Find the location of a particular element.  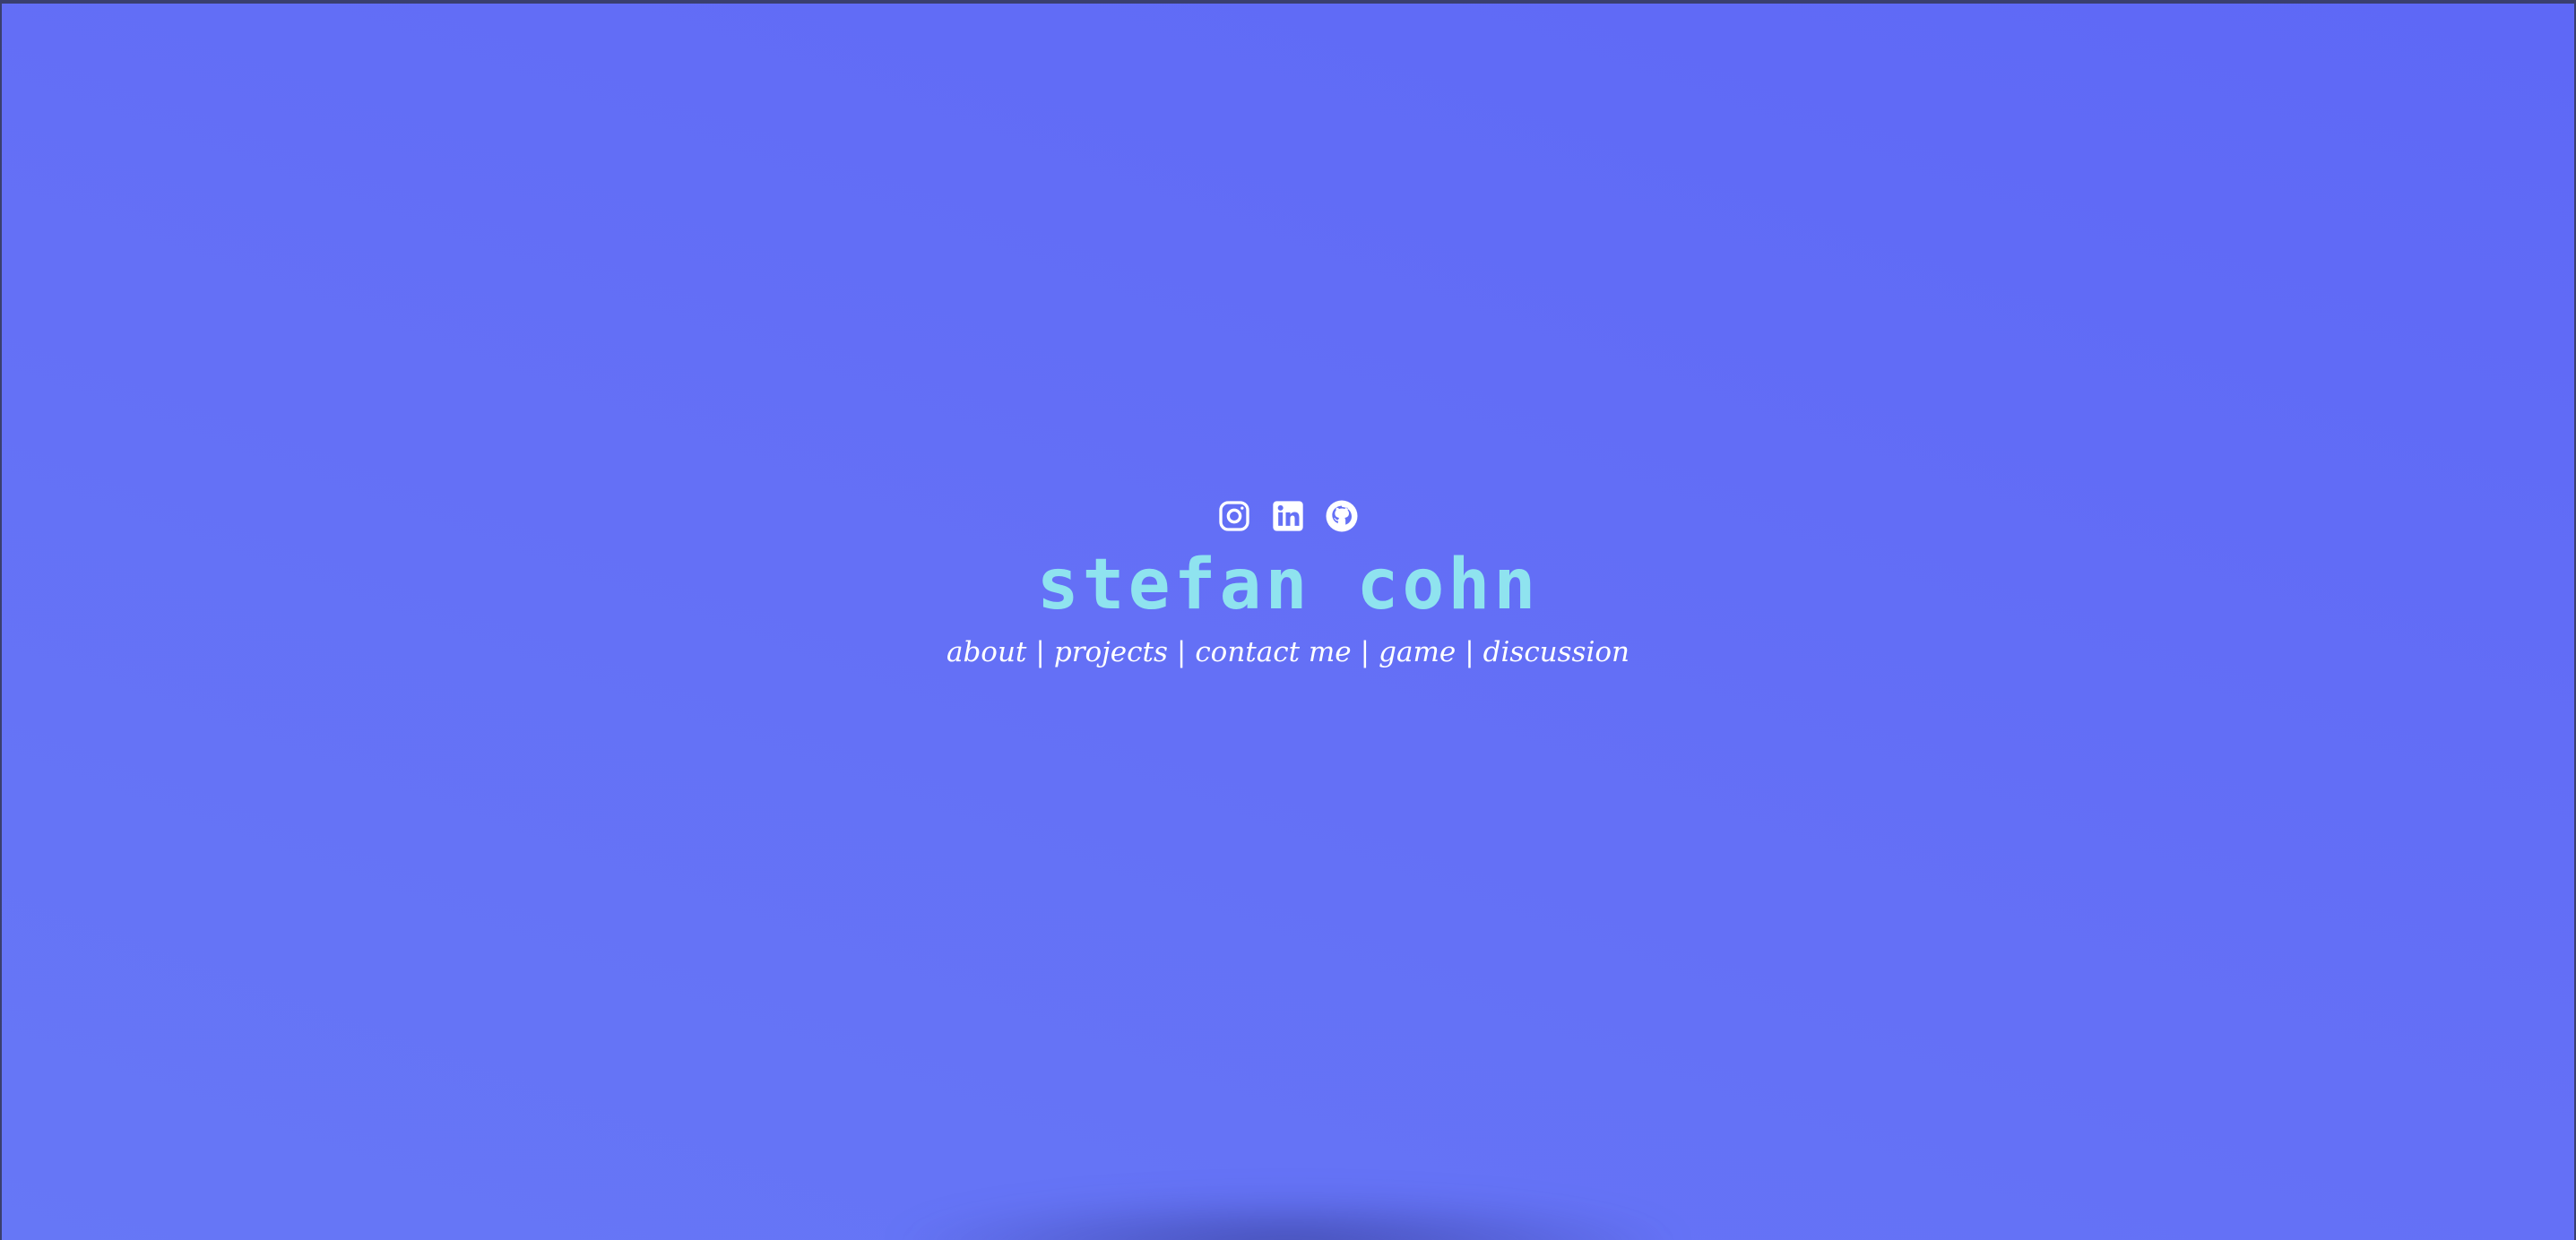

nav-game: game is located at coordinates (1417, 652).